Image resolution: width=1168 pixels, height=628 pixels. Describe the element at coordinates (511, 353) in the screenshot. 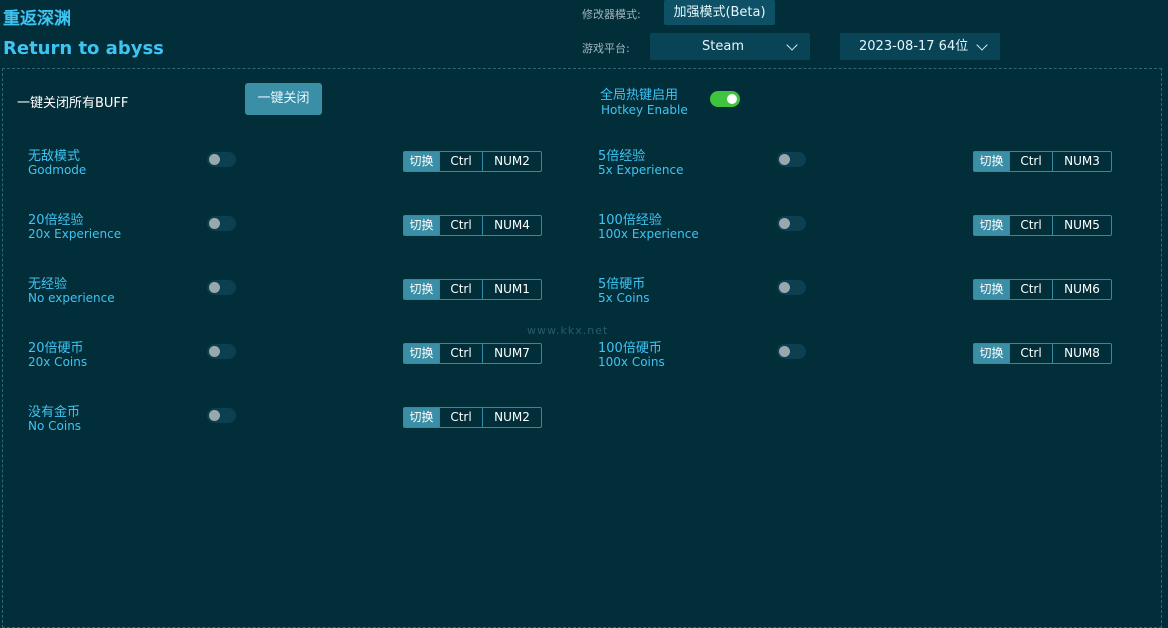

I see `hotkey-key: NUM7` at that location.